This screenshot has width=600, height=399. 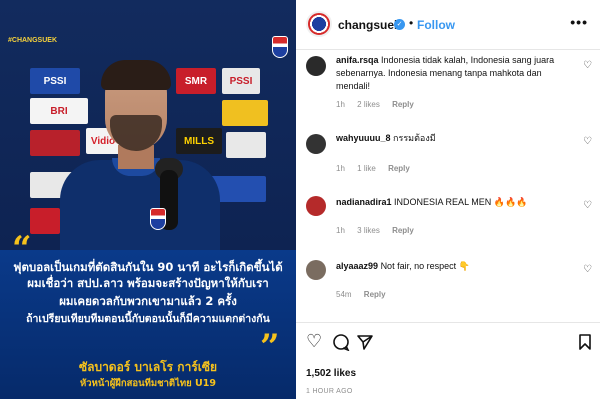 I want to click on comment-likes: 3 likes, so click(x=368, y=230).